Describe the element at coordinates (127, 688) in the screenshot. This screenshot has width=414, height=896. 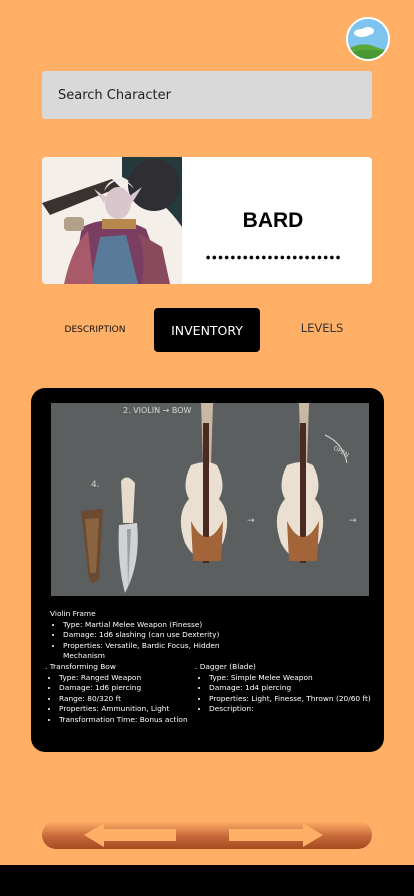
I see `bow-prop: Damage: 1d6 piercing` at that location.